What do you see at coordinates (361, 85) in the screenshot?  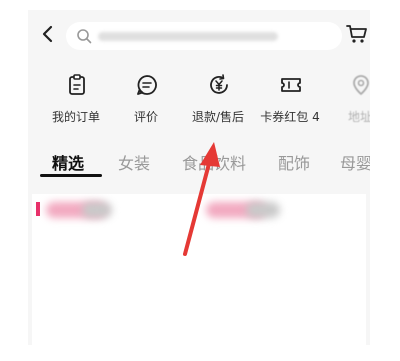 I see `location-icon` at bounding box center [361, 85].